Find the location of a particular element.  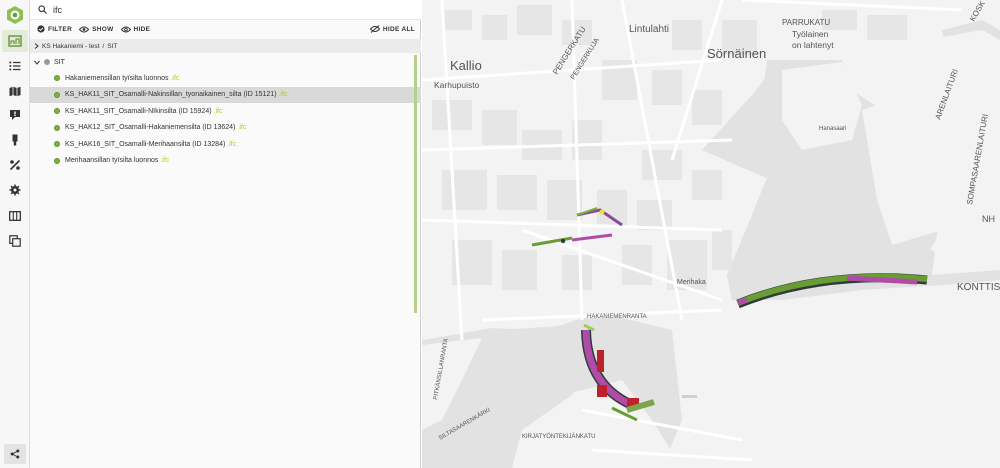

map-label-linnunlahti: Lintulahti is located at coordinates (649, 29).